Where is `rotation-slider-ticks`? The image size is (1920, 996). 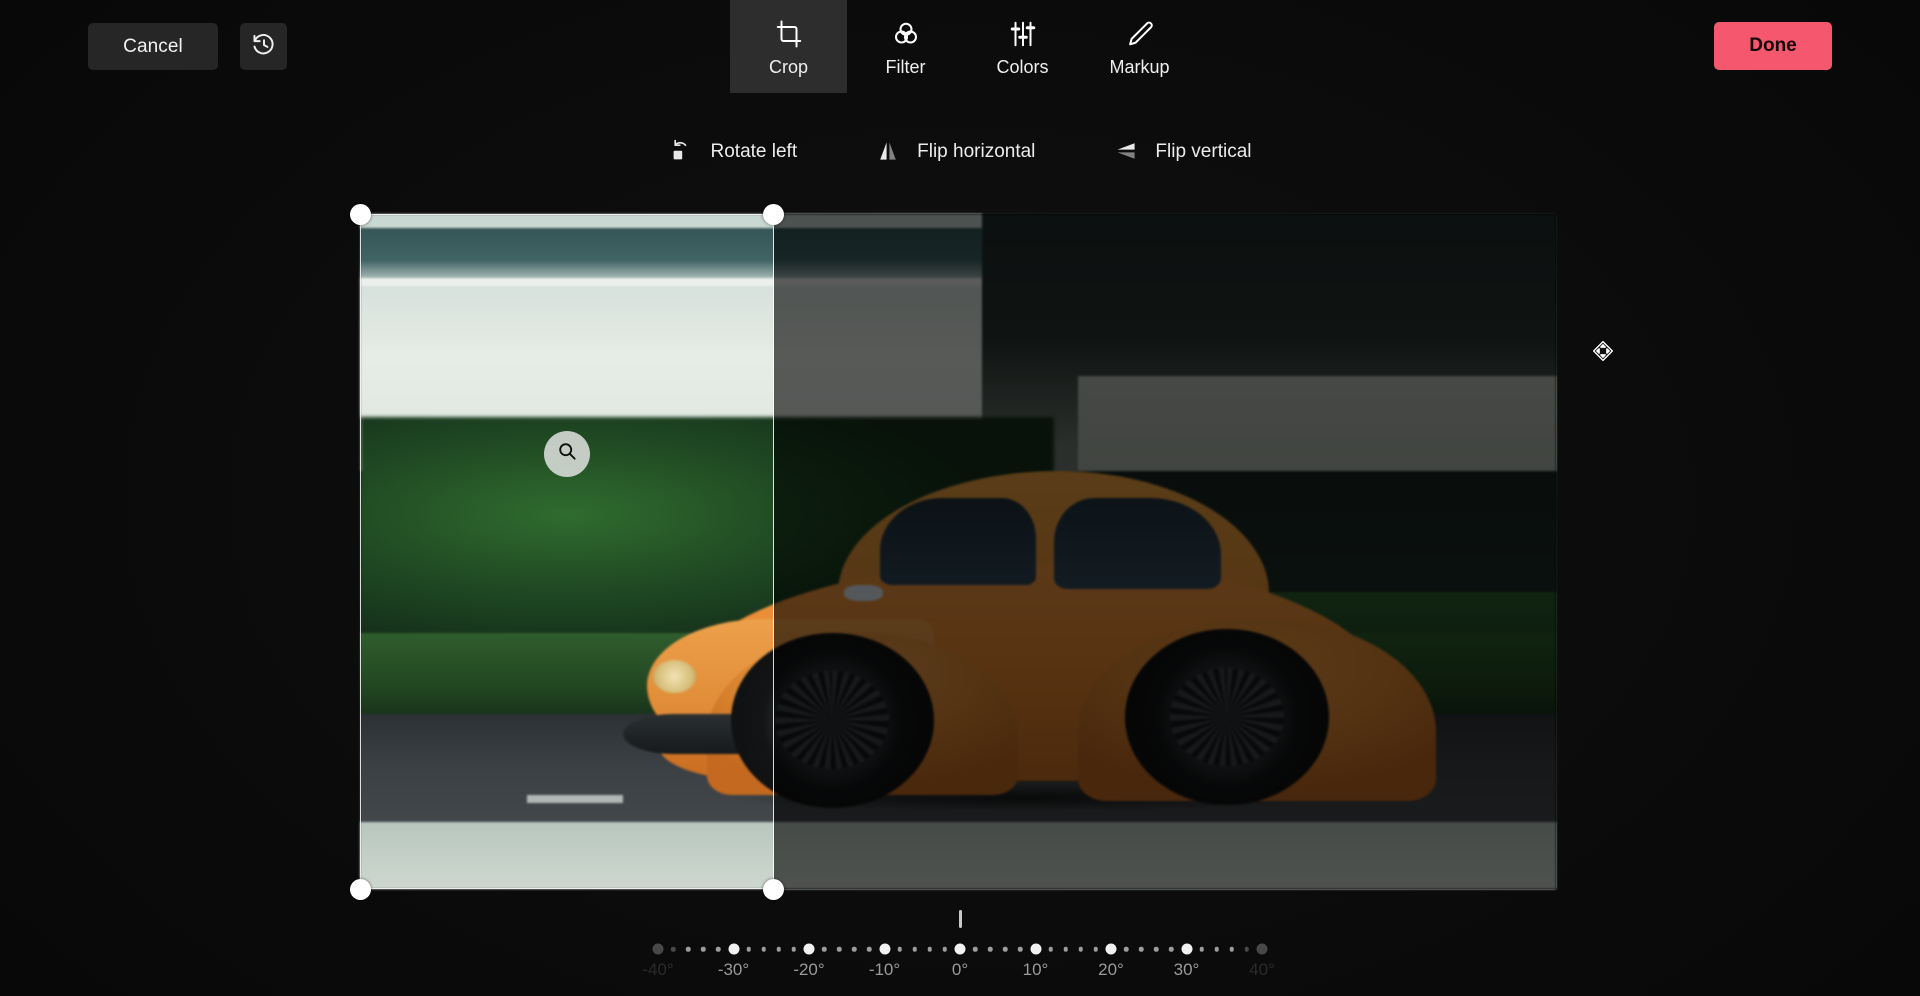
rotation-slider-ticks is located at coordinates (960, 949).